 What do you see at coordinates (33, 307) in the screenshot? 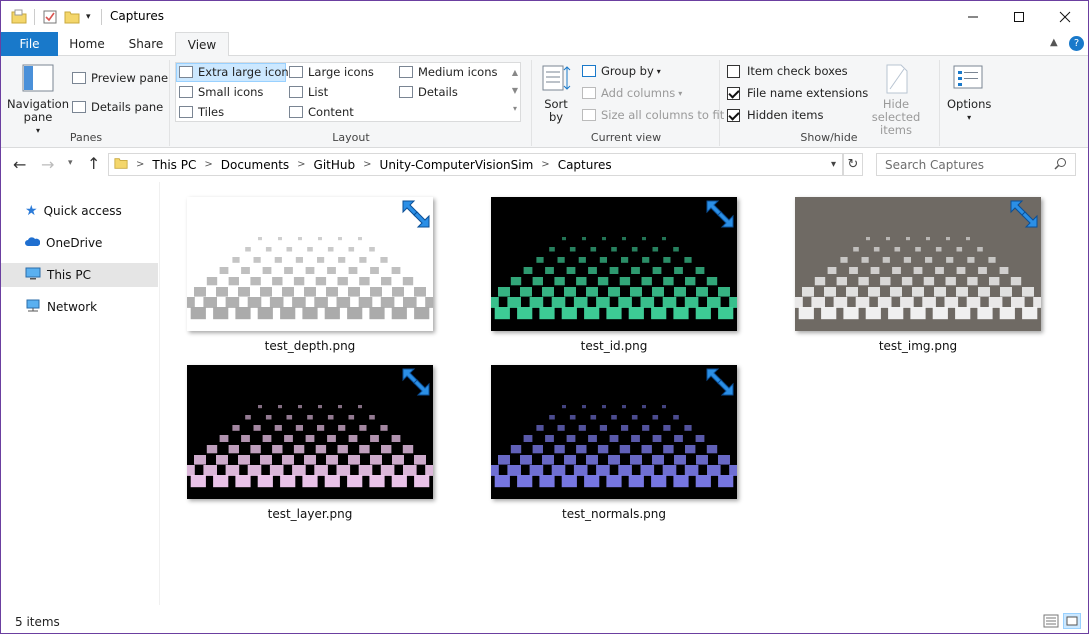
I see `network-icon` at bounding box center [33, 307].